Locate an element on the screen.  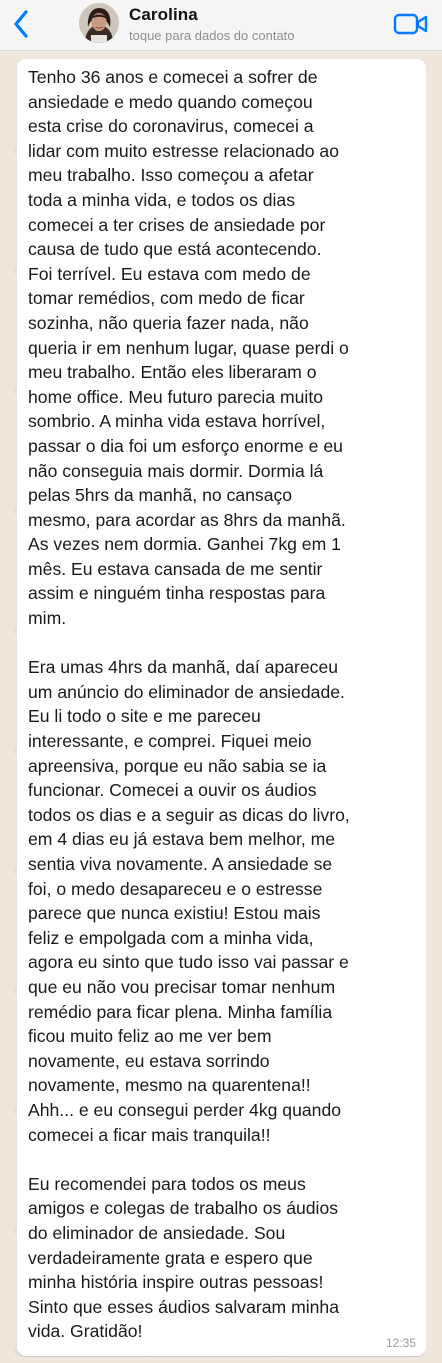
message-line: foi, o medo desapareceu e o estresse is located at coordinates (175, 888).